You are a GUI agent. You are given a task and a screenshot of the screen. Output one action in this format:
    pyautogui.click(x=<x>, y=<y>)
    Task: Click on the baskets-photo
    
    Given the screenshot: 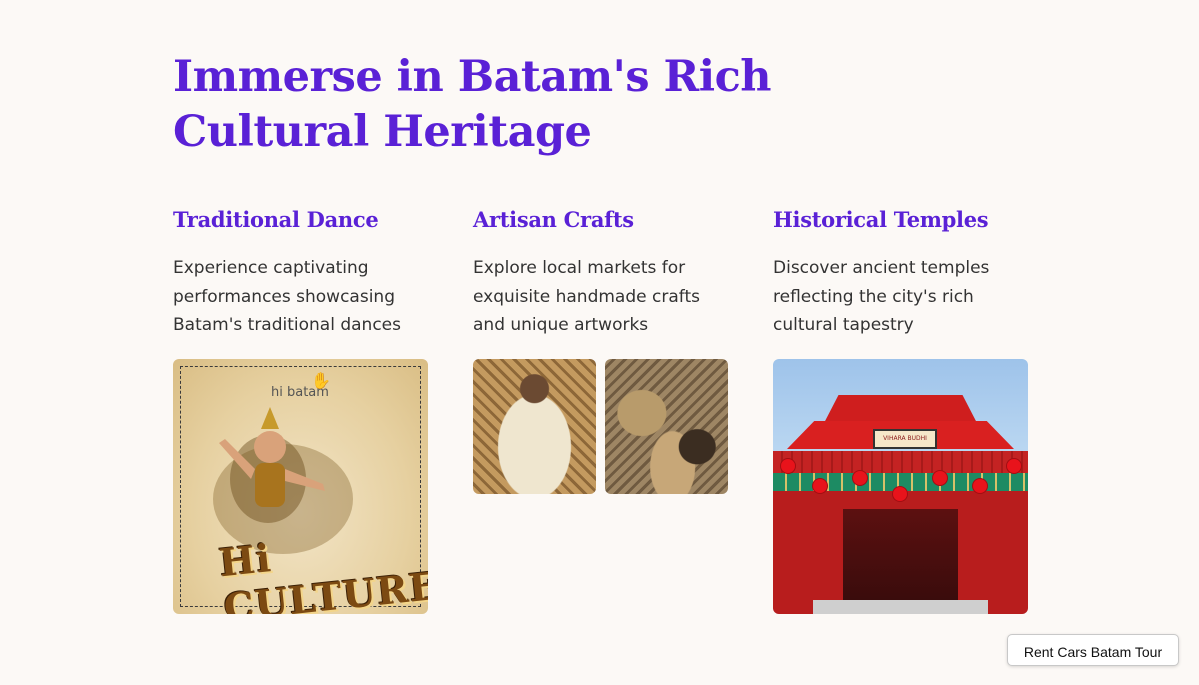 What is the action you would take?
    pyautogui.click(x=666, y=426)
    